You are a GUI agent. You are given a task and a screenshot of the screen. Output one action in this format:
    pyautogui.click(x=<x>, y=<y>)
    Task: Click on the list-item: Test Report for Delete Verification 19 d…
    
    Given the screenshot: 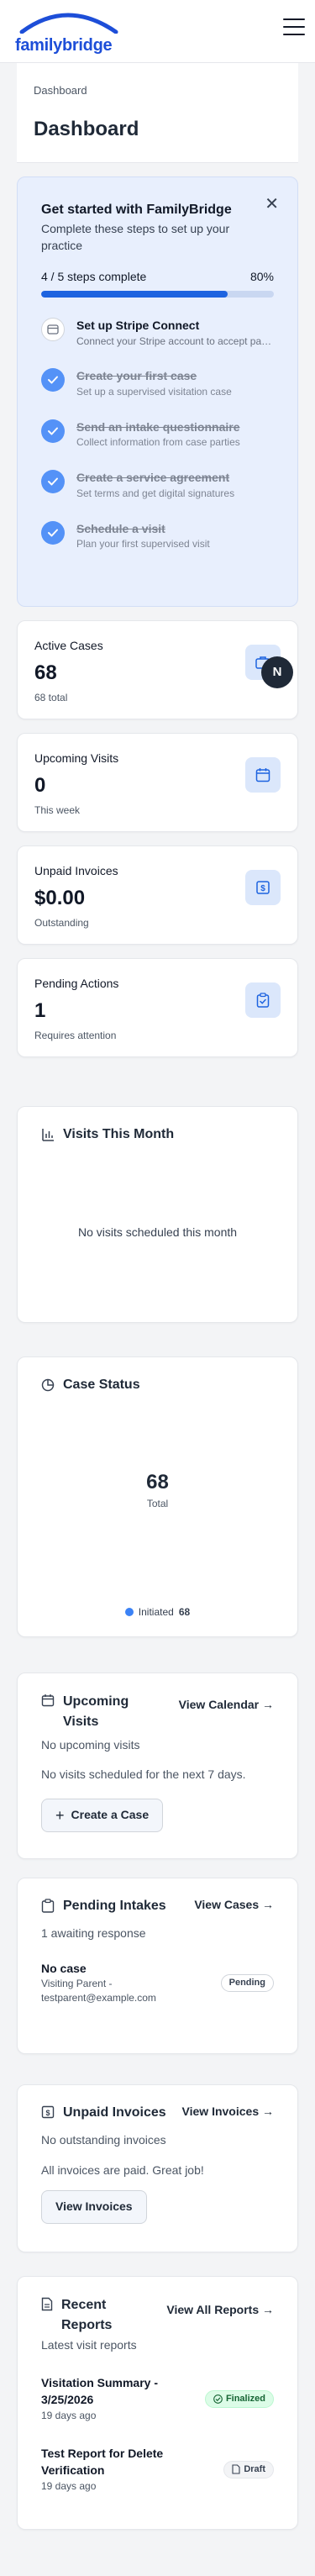 What is the action you would take?
    pyautogui.click(x=157, y=2469)
    